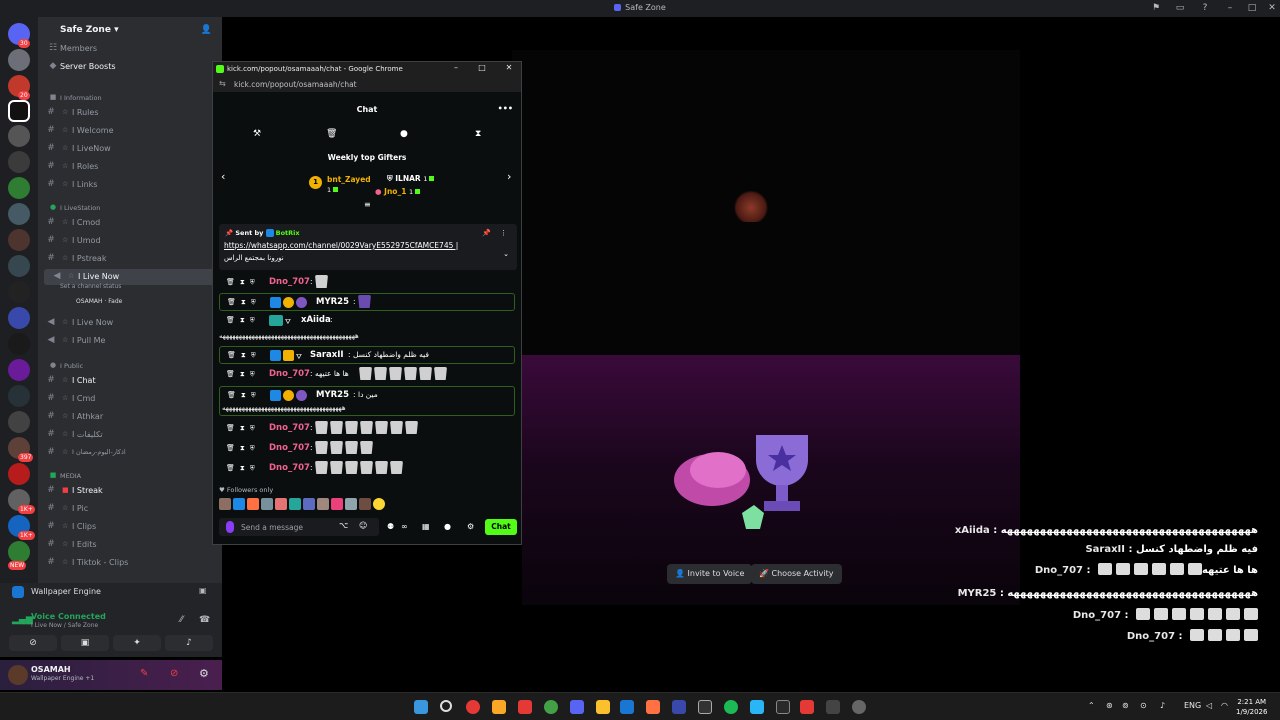 The image size is (1280, 720). I want to click on gifter-name: ● Jno_1 1, so click(398, 191).